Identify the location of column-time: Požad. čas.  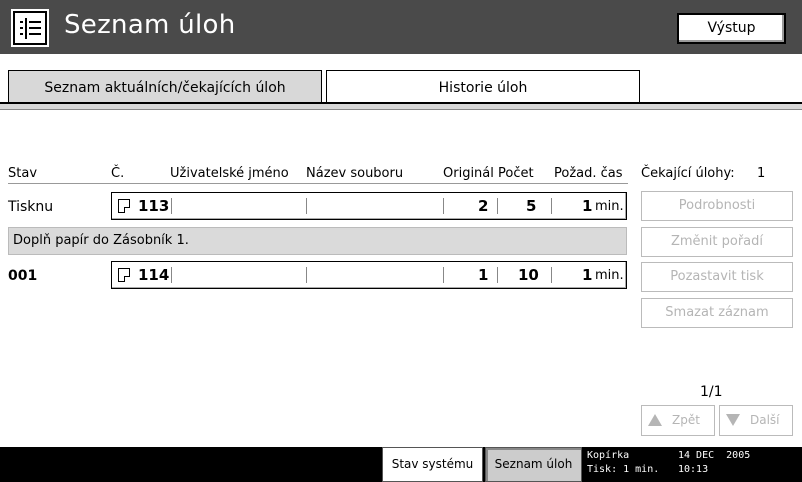
(588, 173).